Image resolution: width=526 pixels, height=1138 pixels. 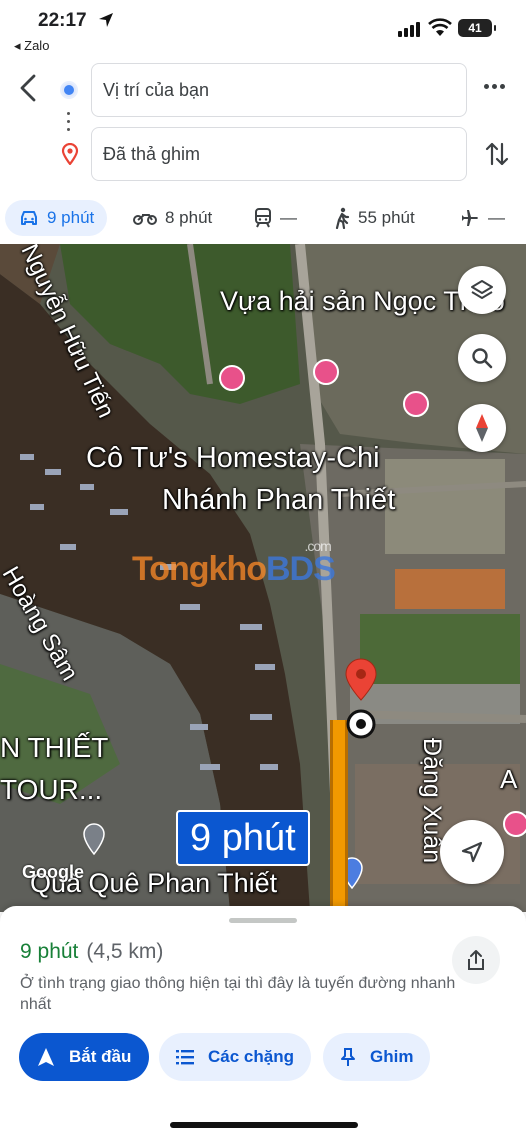 What do you see at coordinates (279, 90) in the screenshot?
I see `origin-input: Vị trí của bạn` at bounding box center [279, 90].